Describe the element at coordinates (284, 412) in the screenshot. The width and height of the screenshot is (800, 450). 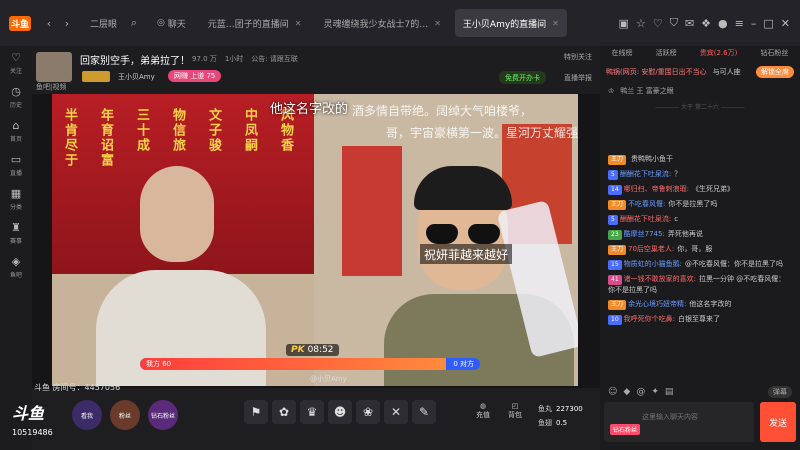
I see `gift-icon: ✿` at that location.